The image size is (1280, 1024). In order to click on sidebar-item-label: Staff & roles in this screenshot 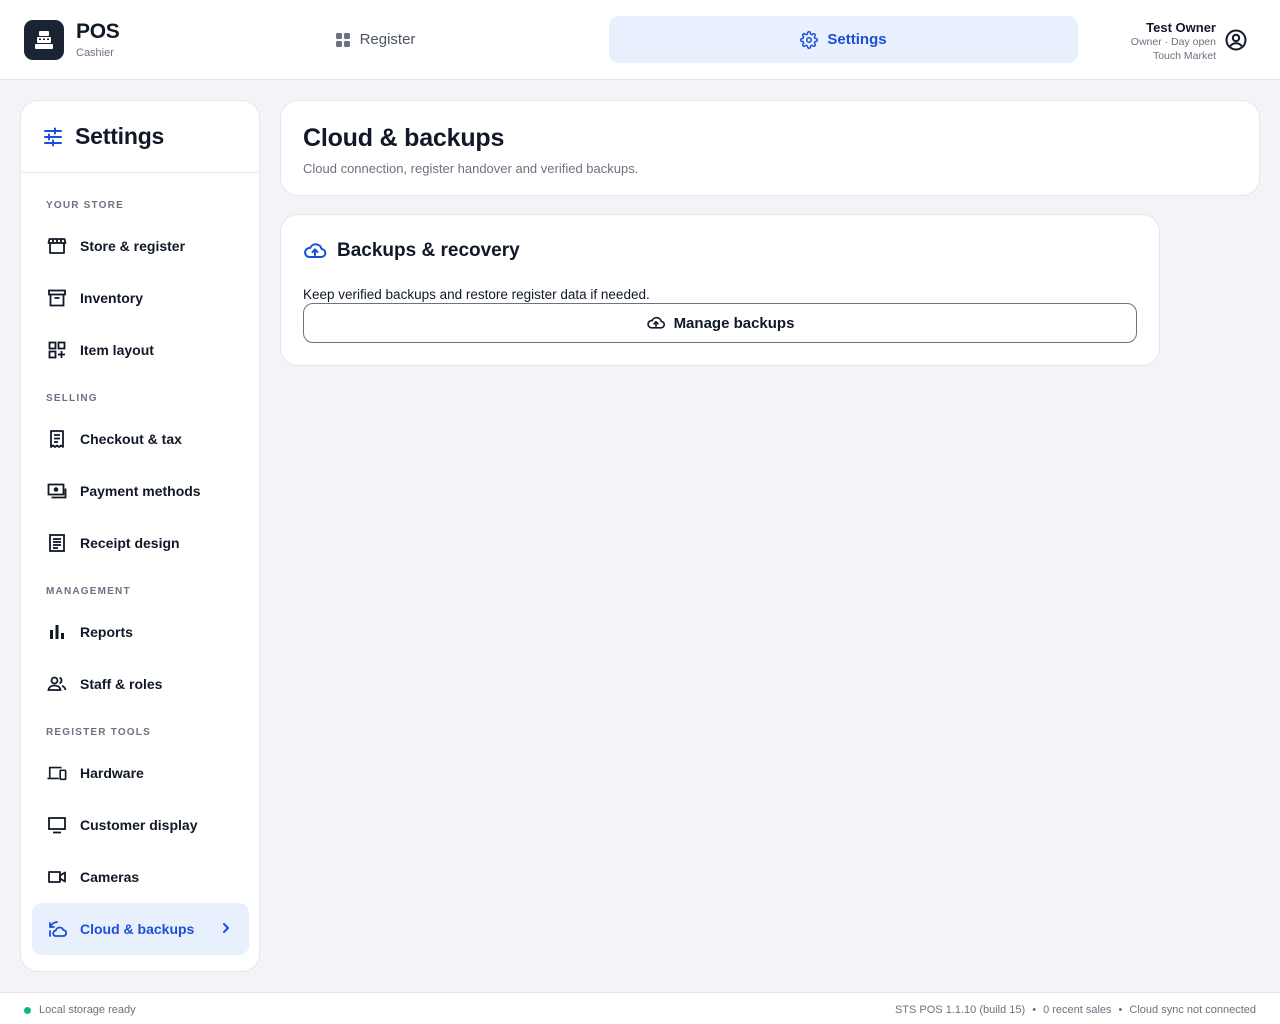, I will do `click(121, 684)`.